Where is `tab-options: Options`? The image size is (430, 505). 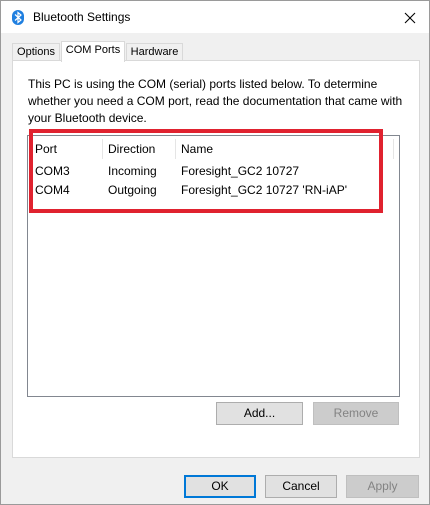 tab-options: Options is located at coordinates (36, 52).